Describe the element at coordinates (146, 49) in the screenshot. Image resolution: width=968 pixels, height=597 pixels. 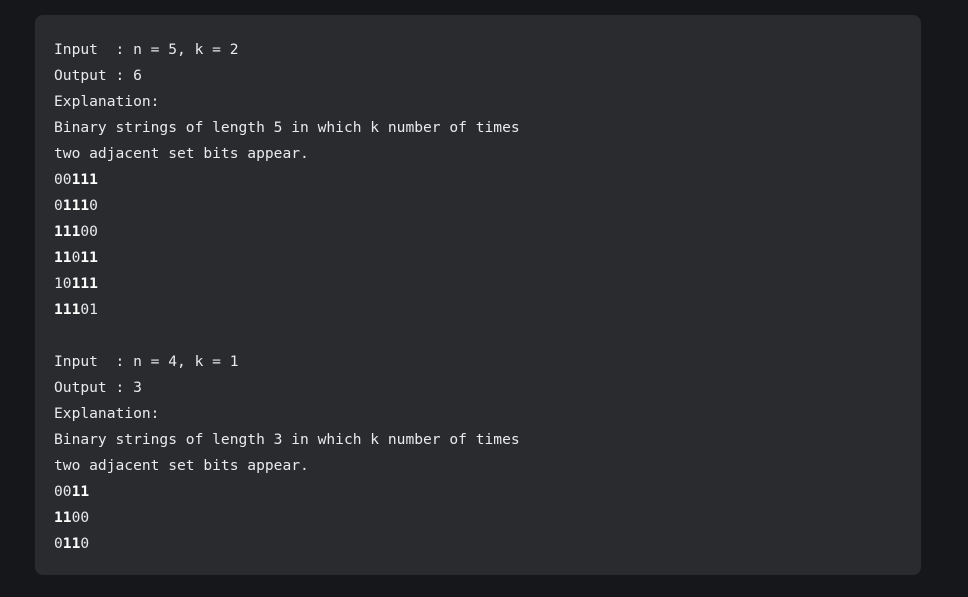
I see `input-line-1: Input : n = 5, k = 2` at that location.